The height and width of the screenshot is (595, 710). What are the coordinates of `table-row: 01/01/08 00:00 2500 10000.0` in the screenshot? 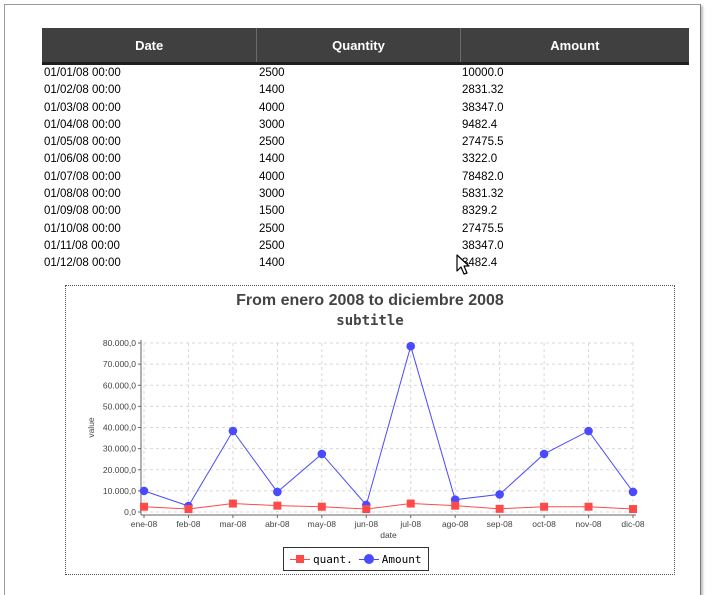 It's located at (365, 73).